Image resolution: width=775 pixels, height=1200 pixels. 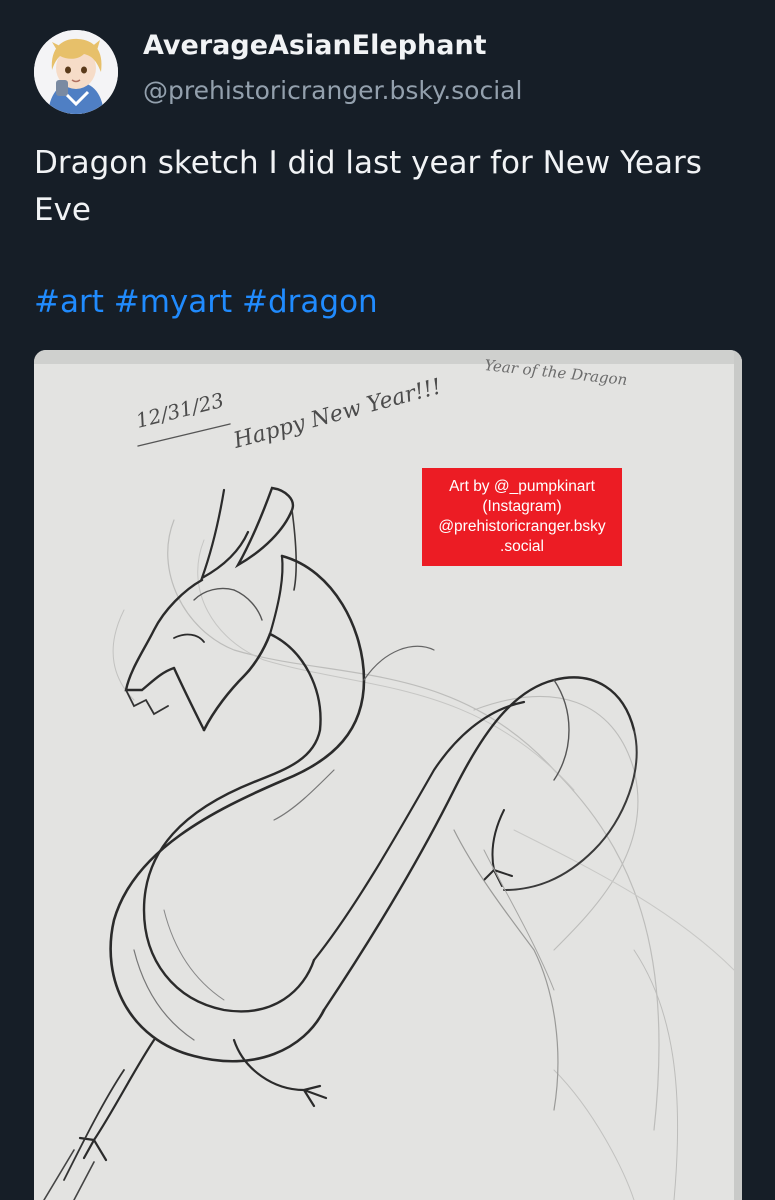 What do you see at coordinates (522, 506) in the screenshot?
I see `credit-line-2: (Instagram)` at bounding box center [522, 506].